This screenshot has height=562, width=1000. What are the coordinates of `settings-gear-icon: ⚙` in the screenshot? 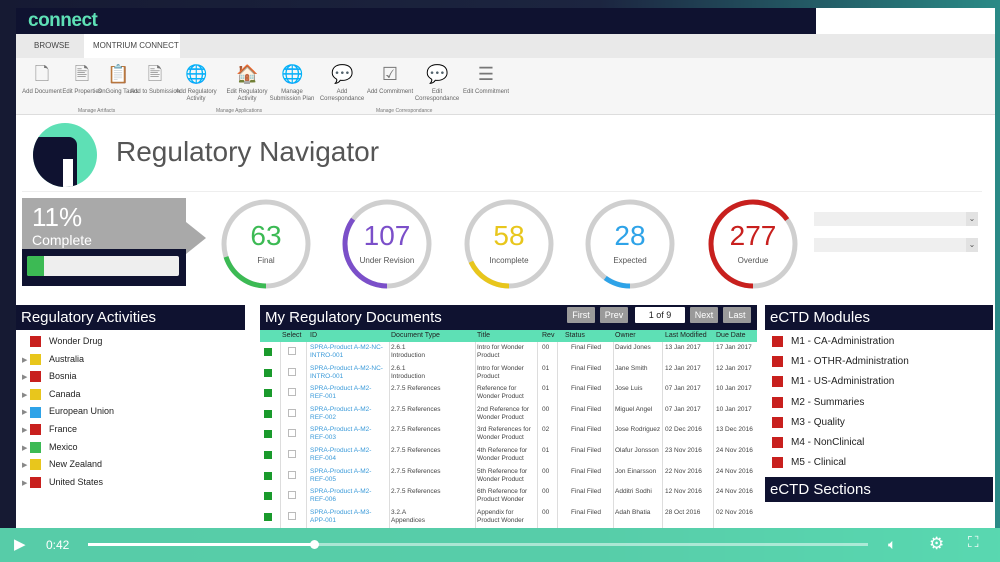 It's located at (936, 544).